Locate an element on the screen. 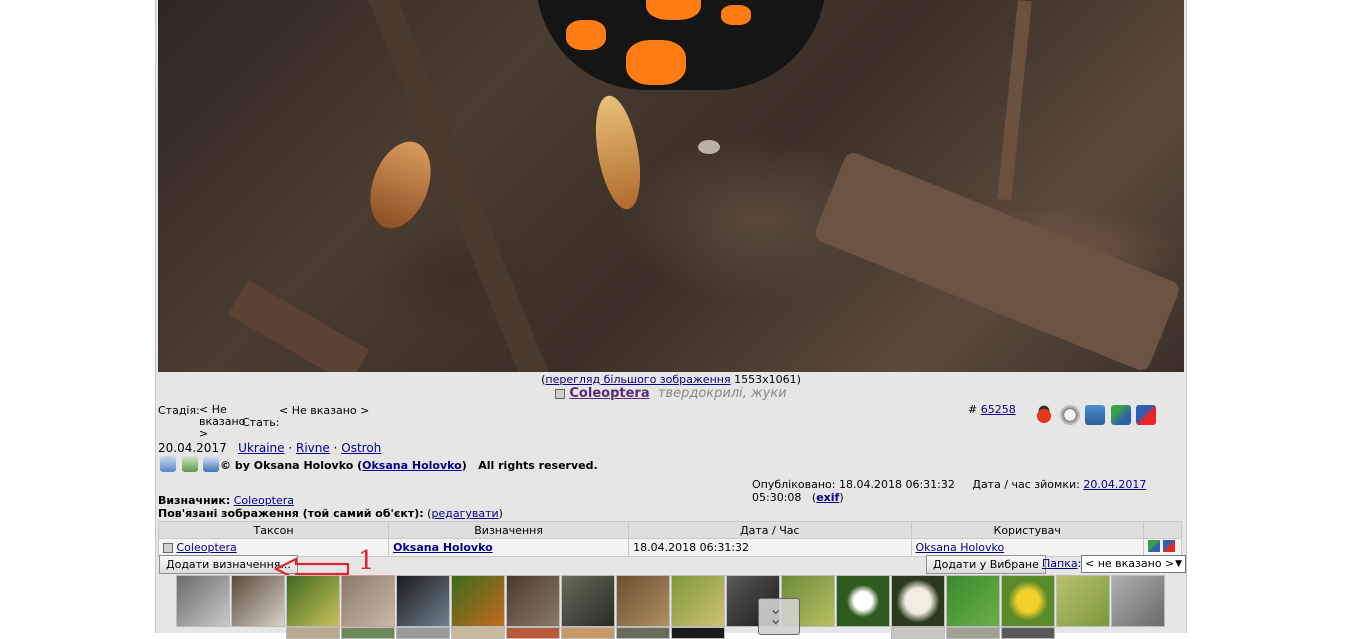  record-id-prefix: # is located at coordinates (973, 409).